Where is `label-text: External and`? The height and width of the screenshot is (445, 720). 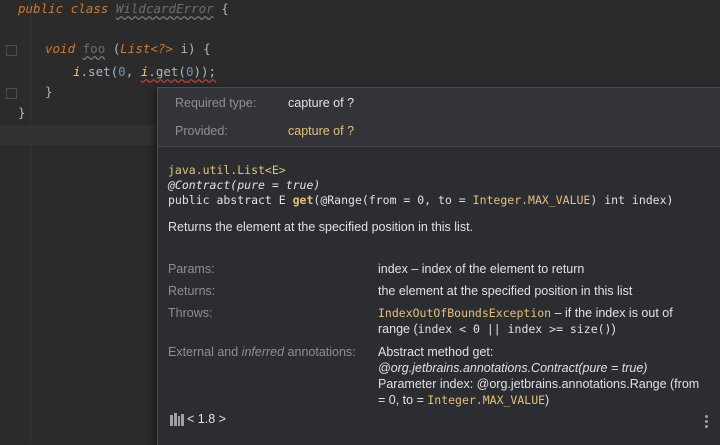
label-text: External and is located at coordinates (205, 352).